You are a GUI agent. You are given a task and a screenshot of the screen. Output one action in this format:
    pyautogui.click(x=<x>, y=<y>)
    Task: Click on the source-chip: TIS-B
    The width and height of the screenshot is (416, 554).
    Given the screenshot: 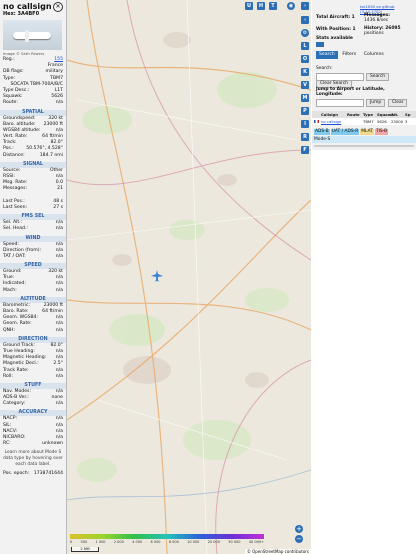 What is the action you would take?
    pyautogui.click(x=381, y=132)
    